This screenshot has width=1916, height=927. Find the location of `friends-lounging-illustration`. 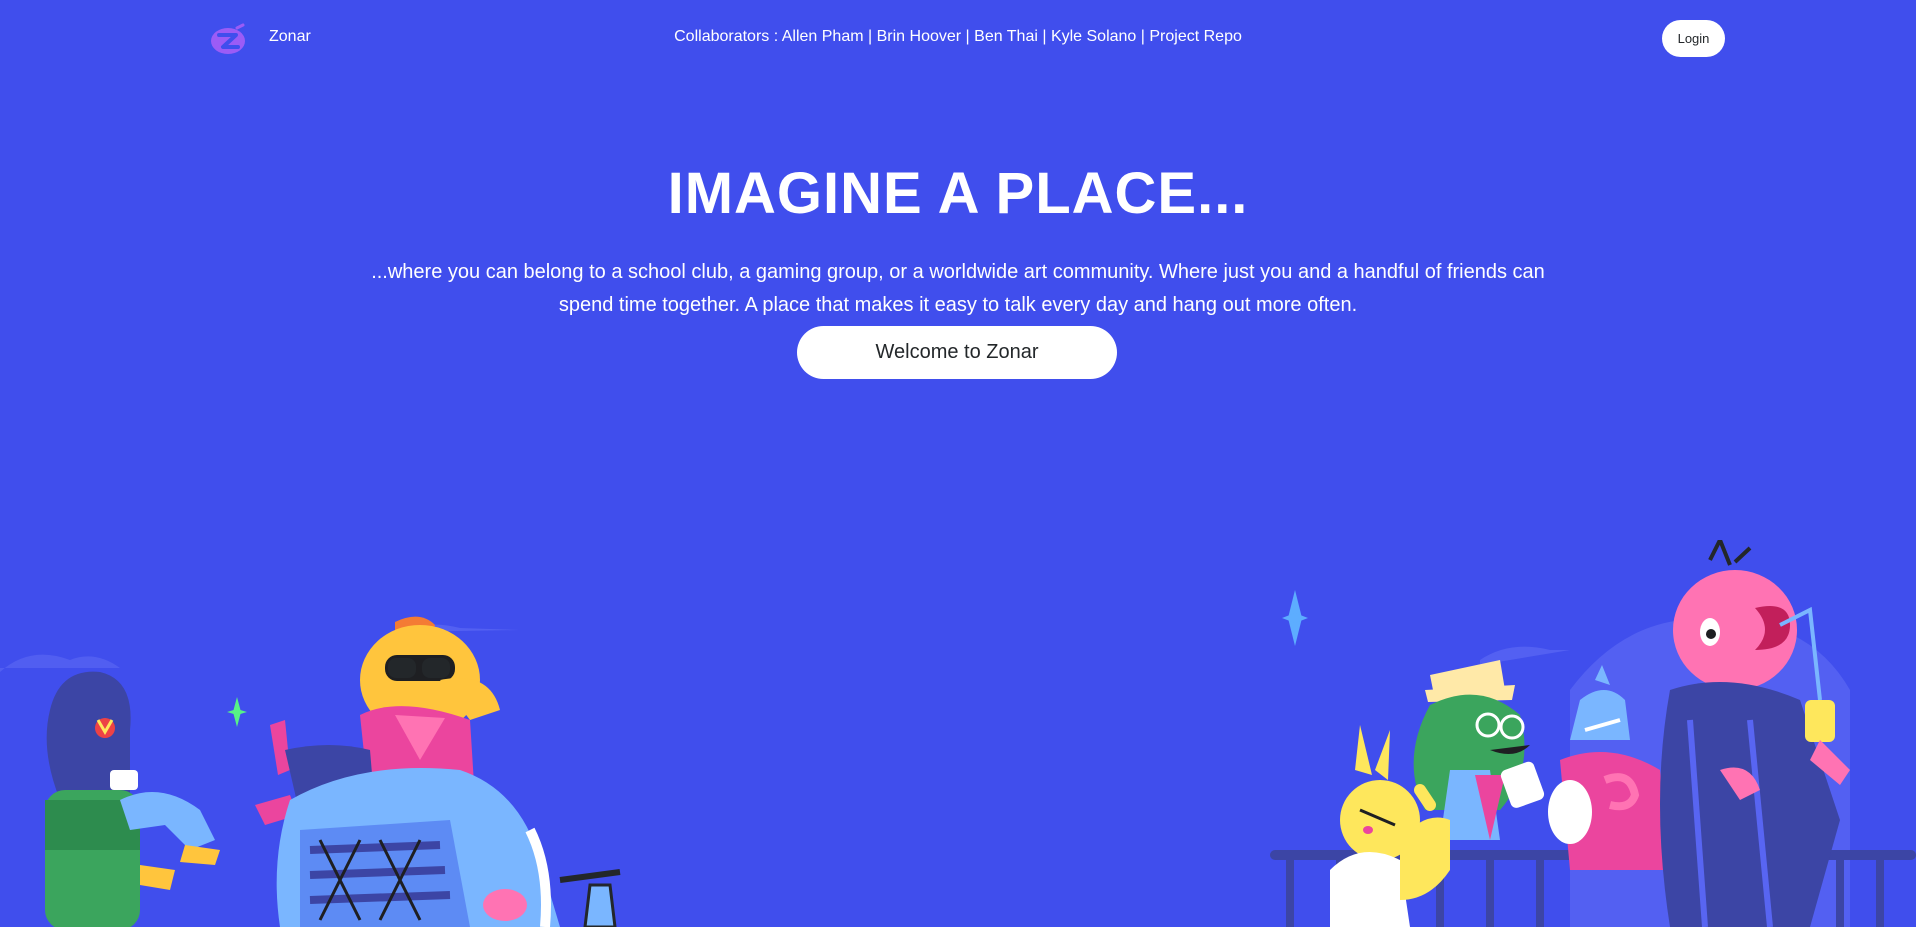

friends-lounging-illustration is located at coordinates (310, 771).